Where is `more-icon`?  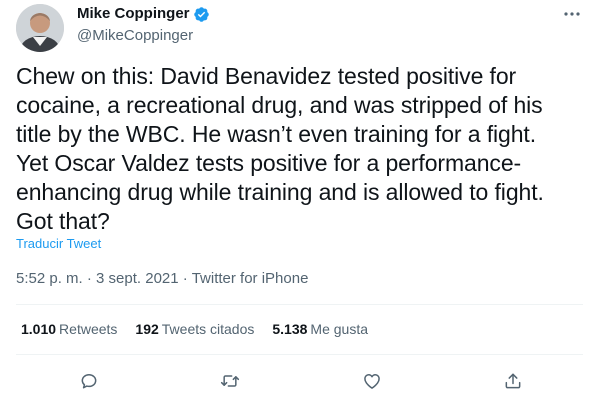 more-icon is located at coordinates (572, 14).